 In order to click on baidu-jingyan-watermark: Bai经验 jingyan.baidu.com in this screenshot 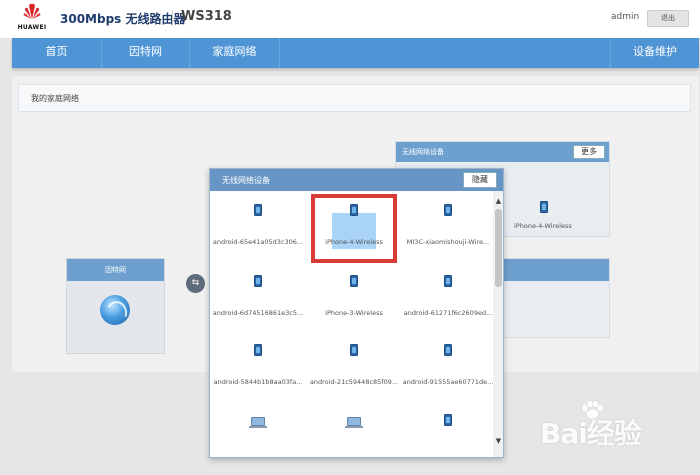, I will do `click(615, 428)`.